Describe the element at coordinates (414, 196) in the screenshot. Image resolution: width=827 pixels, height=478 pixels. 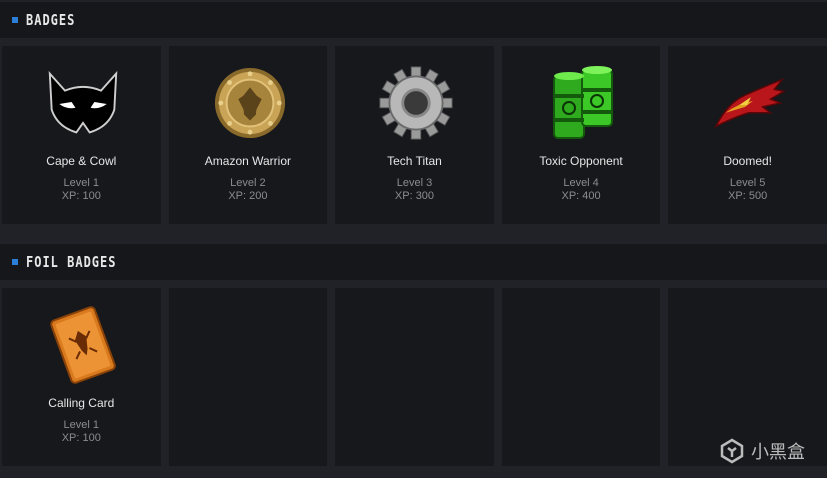
I see `badge-xp: XP: 300` at that location.